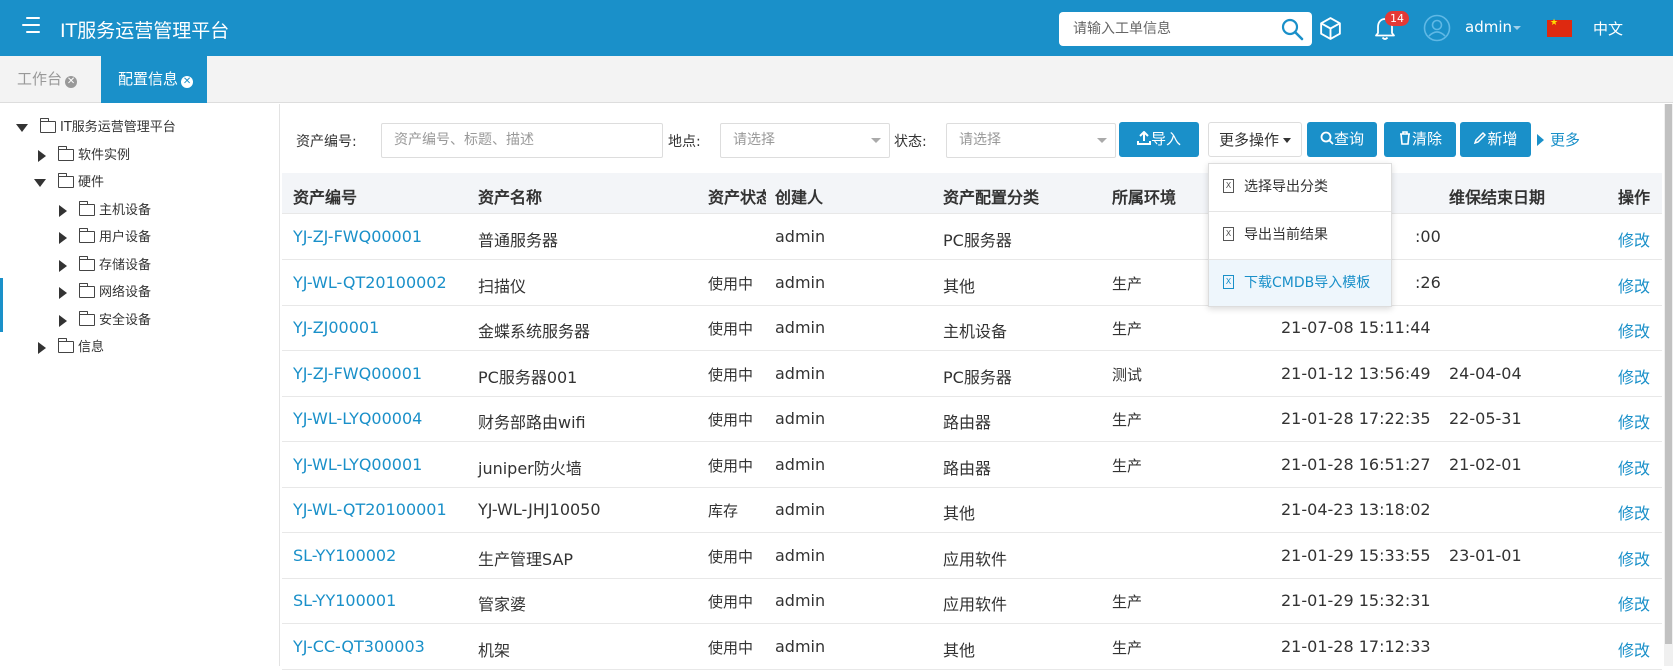  Describe the element at coordinates (1164, 29) in the screenshot. I see `ticket-search-input` at that location.